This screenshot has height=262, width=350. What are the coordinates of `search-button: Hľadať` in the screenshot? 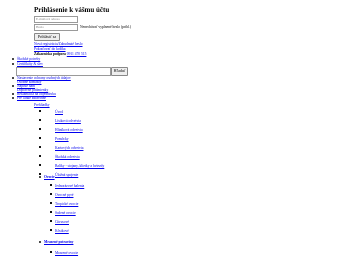 It's located at (119, 71).